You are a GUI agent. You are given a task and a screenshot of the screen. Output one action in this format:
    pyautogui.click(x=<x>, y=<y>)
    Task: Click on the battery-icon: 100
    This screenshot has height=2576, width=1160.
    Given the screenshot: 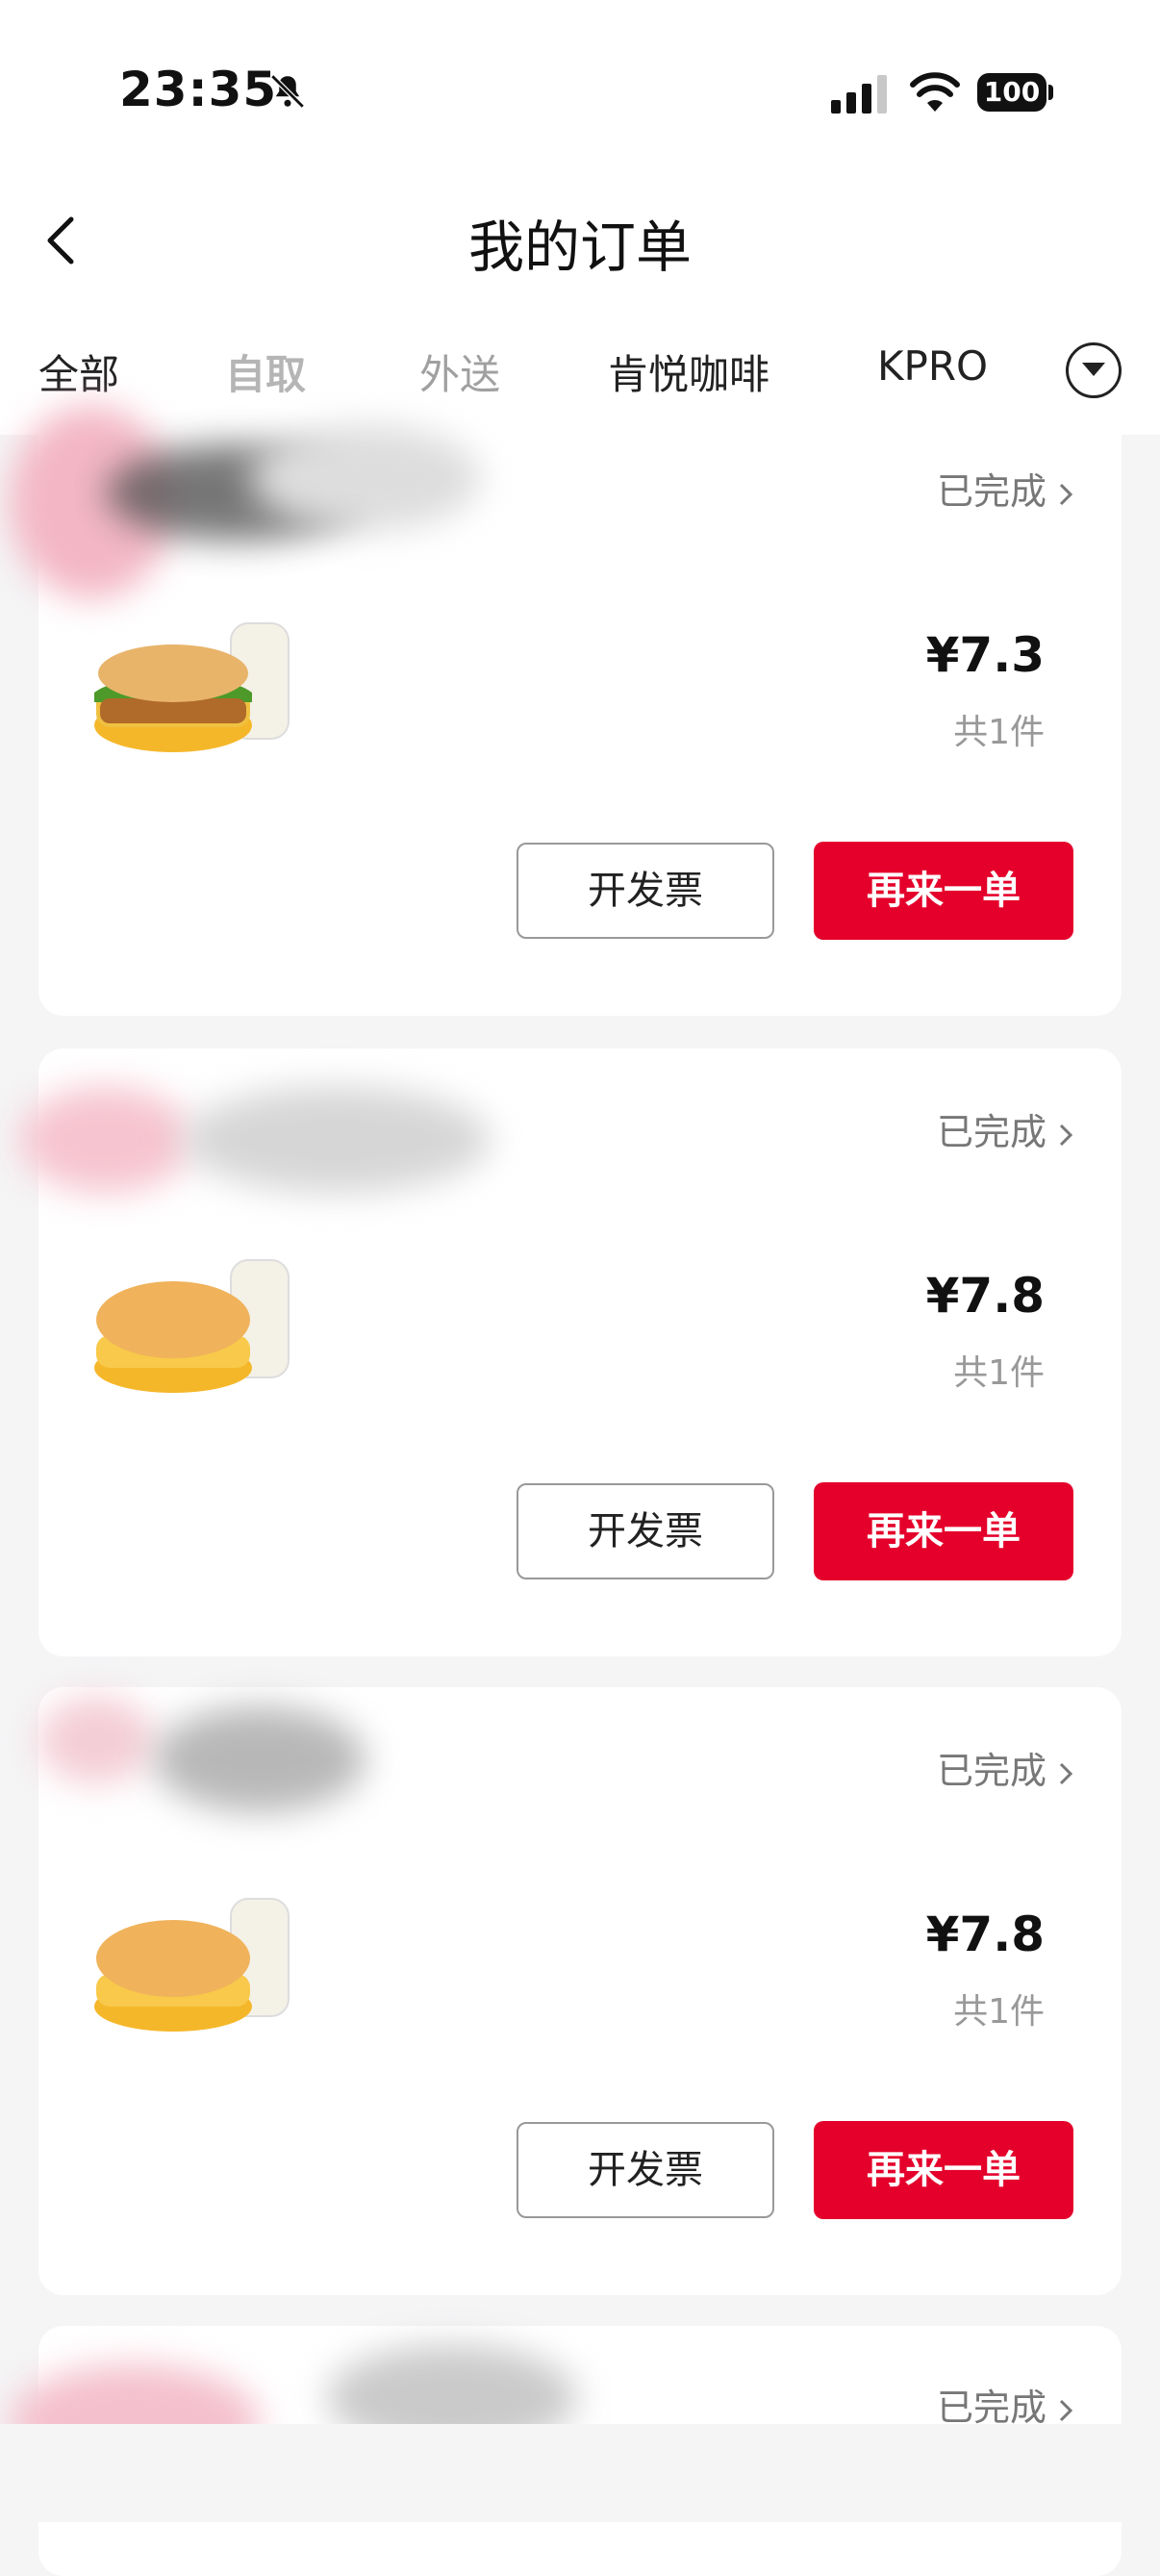 What is the action you would take?
    pyautogui.click(x=1015, y=93)
    